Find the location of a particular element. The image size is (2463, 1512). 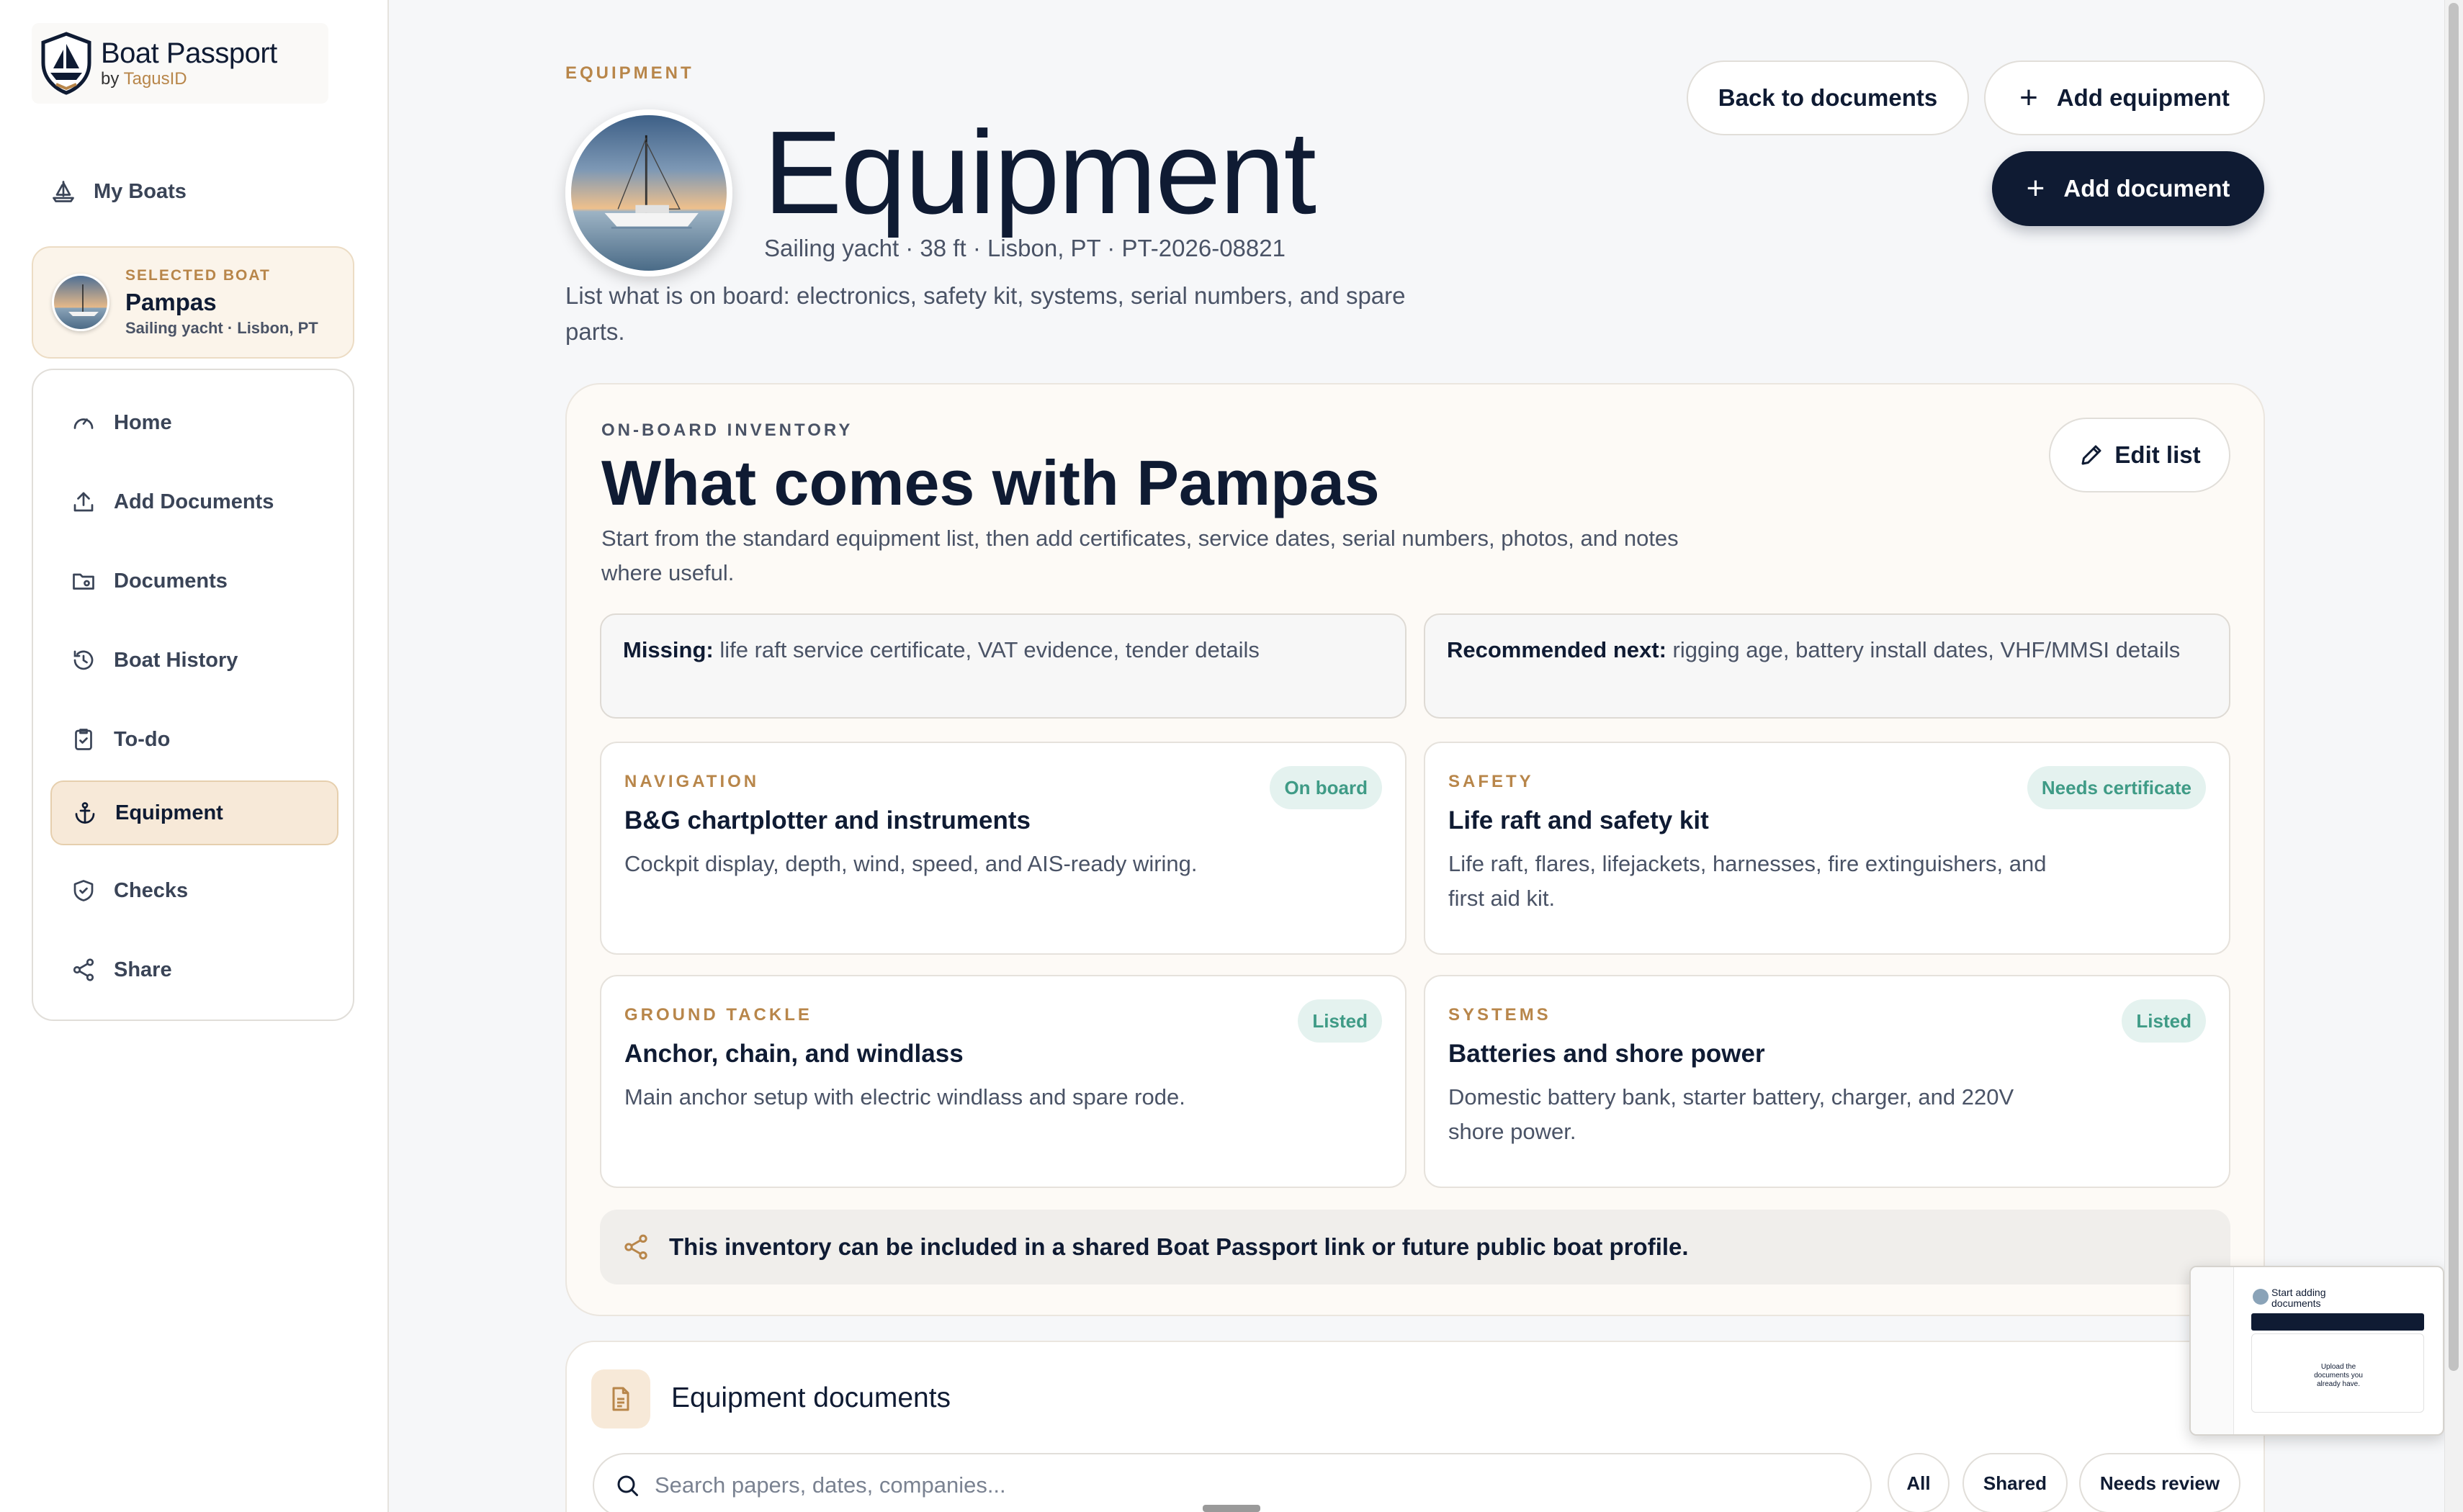

sidebar-item-to-do: To-do is located at coordinates (194, 739).